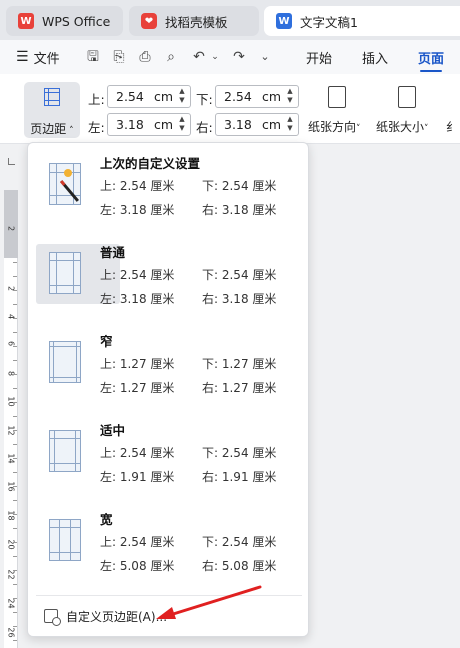  Describe the element at coordinates (11, 161) in the screenshot. I see `corner-marker` at that location.